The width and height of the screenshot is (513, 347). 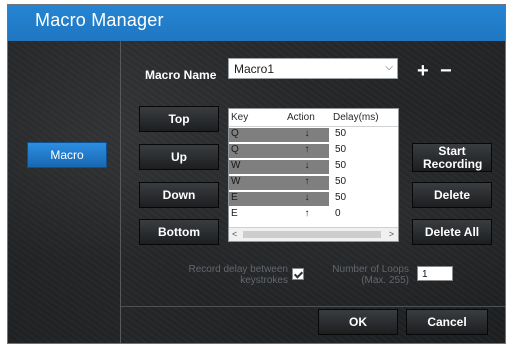 I want to click on macro-name-label: Macro Name, so click(x=181, y=75).